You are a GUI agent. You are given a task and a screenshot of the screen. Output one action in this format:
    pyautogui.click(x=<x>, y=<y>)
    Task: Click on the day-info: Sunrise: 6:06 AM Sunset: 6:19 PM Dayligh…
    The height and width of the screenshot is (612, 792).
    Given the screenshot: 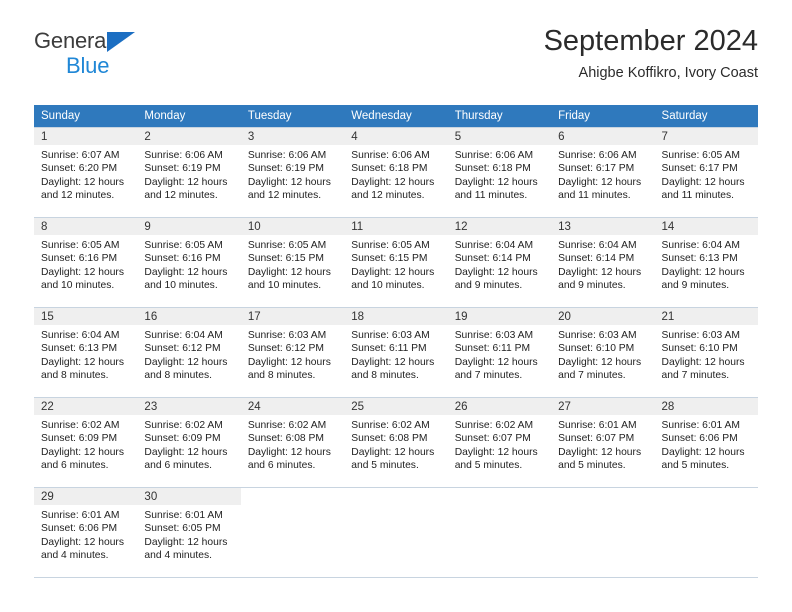 What is the action you would take?
    pyautogui.click(x=188, y=174)
    